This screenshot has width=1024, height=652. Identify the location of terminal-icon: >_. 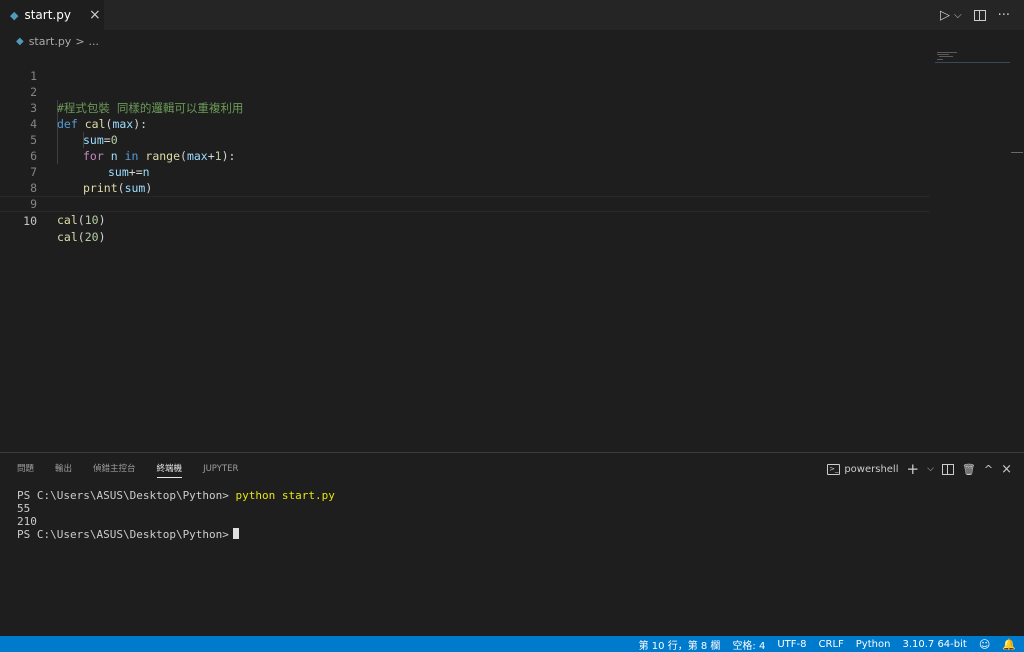
(834, 469).